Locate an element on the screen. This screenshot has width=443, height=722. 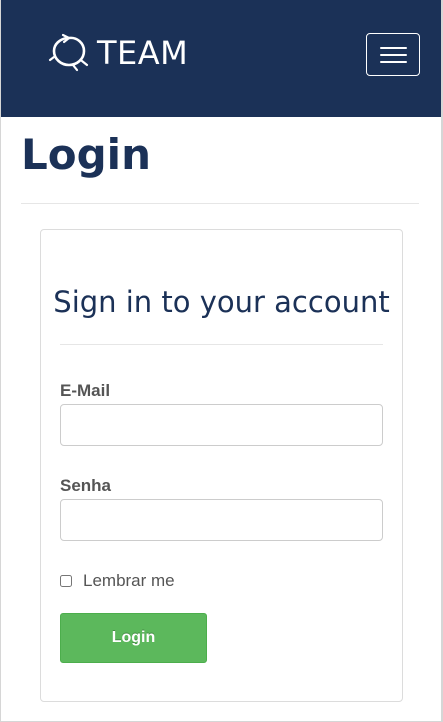
login-heading: Sign in to your account is located at coordinates (221, 302).